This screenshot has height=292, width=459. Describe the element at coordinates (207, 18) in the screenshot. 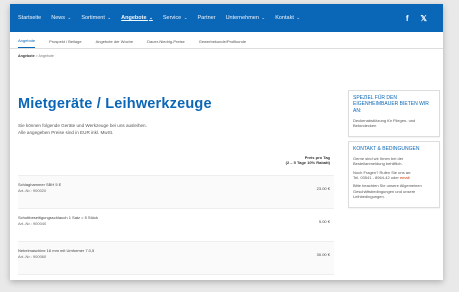

I see `nav-item-partner: Partner` at that location.